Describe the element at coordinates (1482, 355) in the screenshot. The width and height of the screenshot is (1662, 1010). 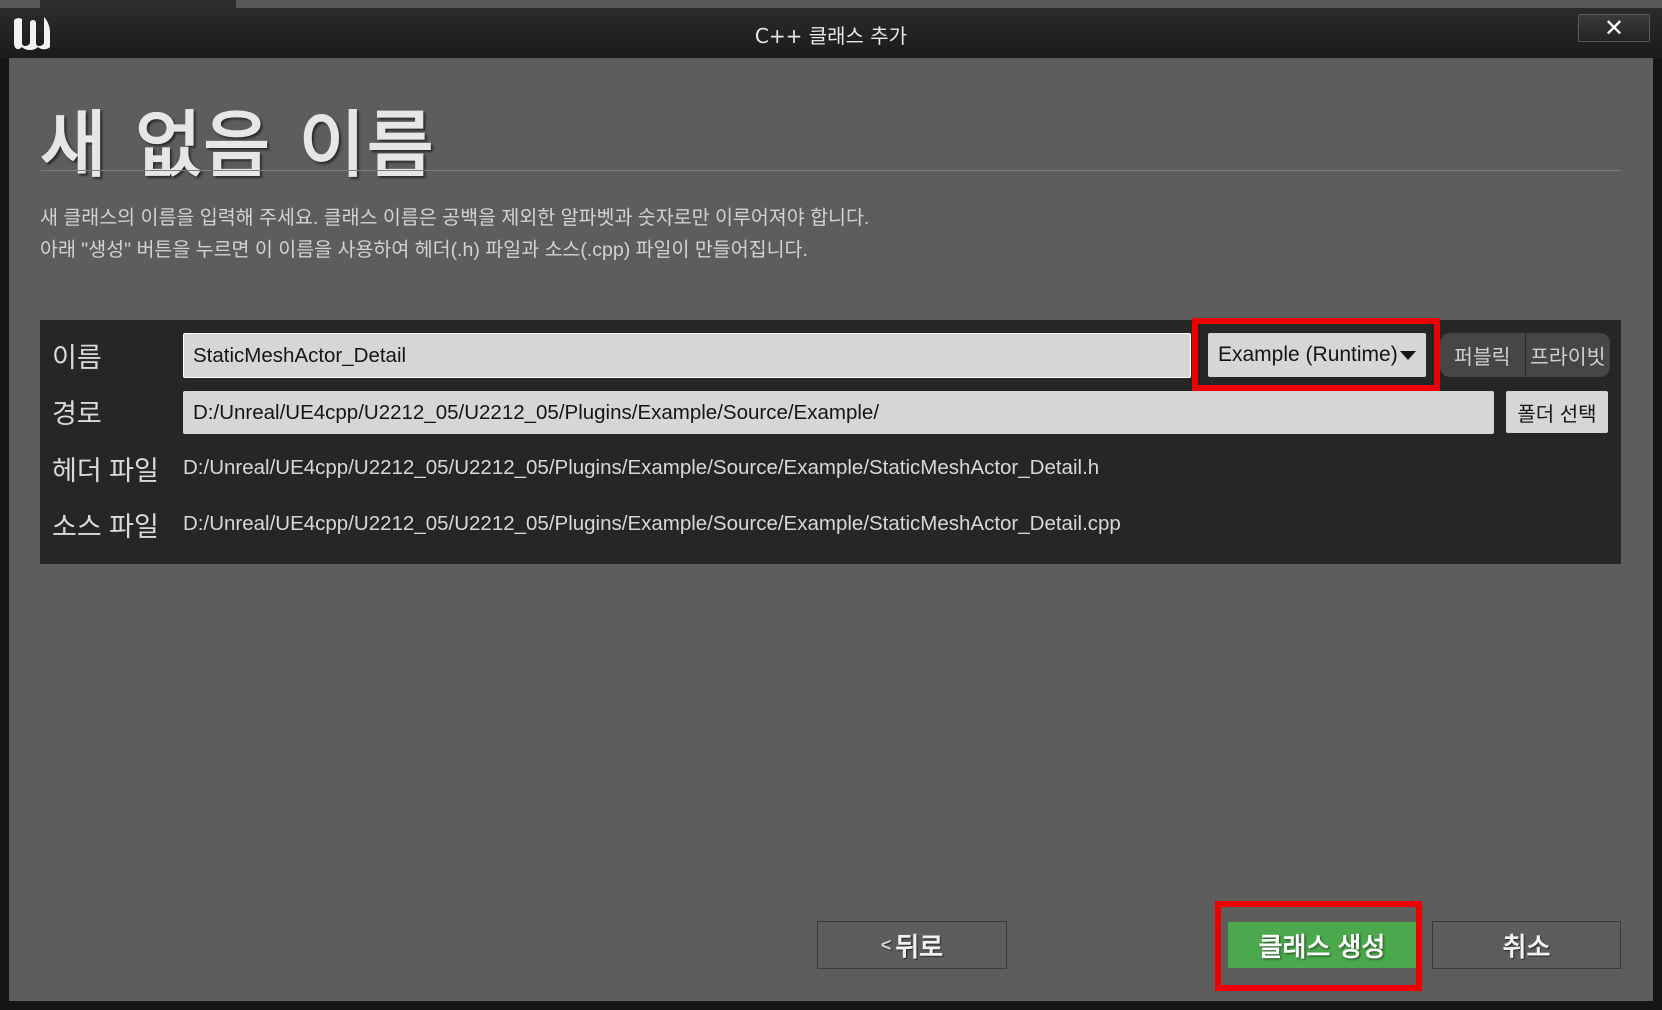
I see `public-toggle: 퍼블릭` at that location.